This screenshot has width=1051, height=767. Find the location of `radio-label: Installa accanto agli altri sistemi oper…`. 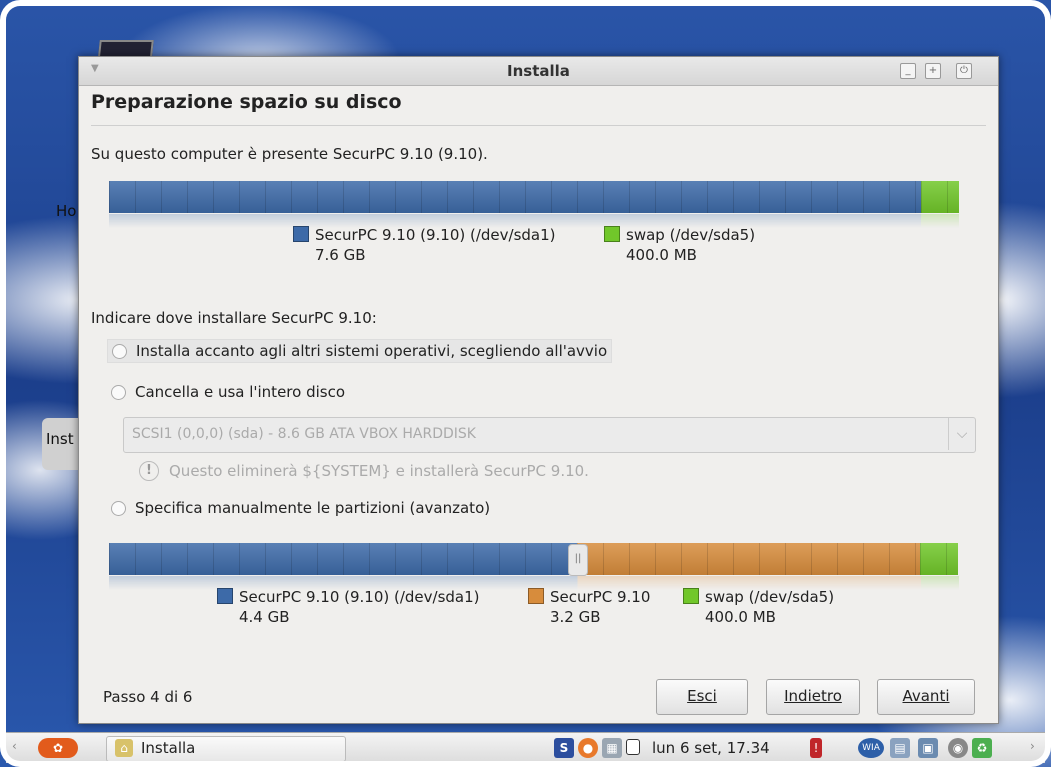

radio-label: Installa accanto agli altri sistemi oper… is located at coordinates (372, 351).